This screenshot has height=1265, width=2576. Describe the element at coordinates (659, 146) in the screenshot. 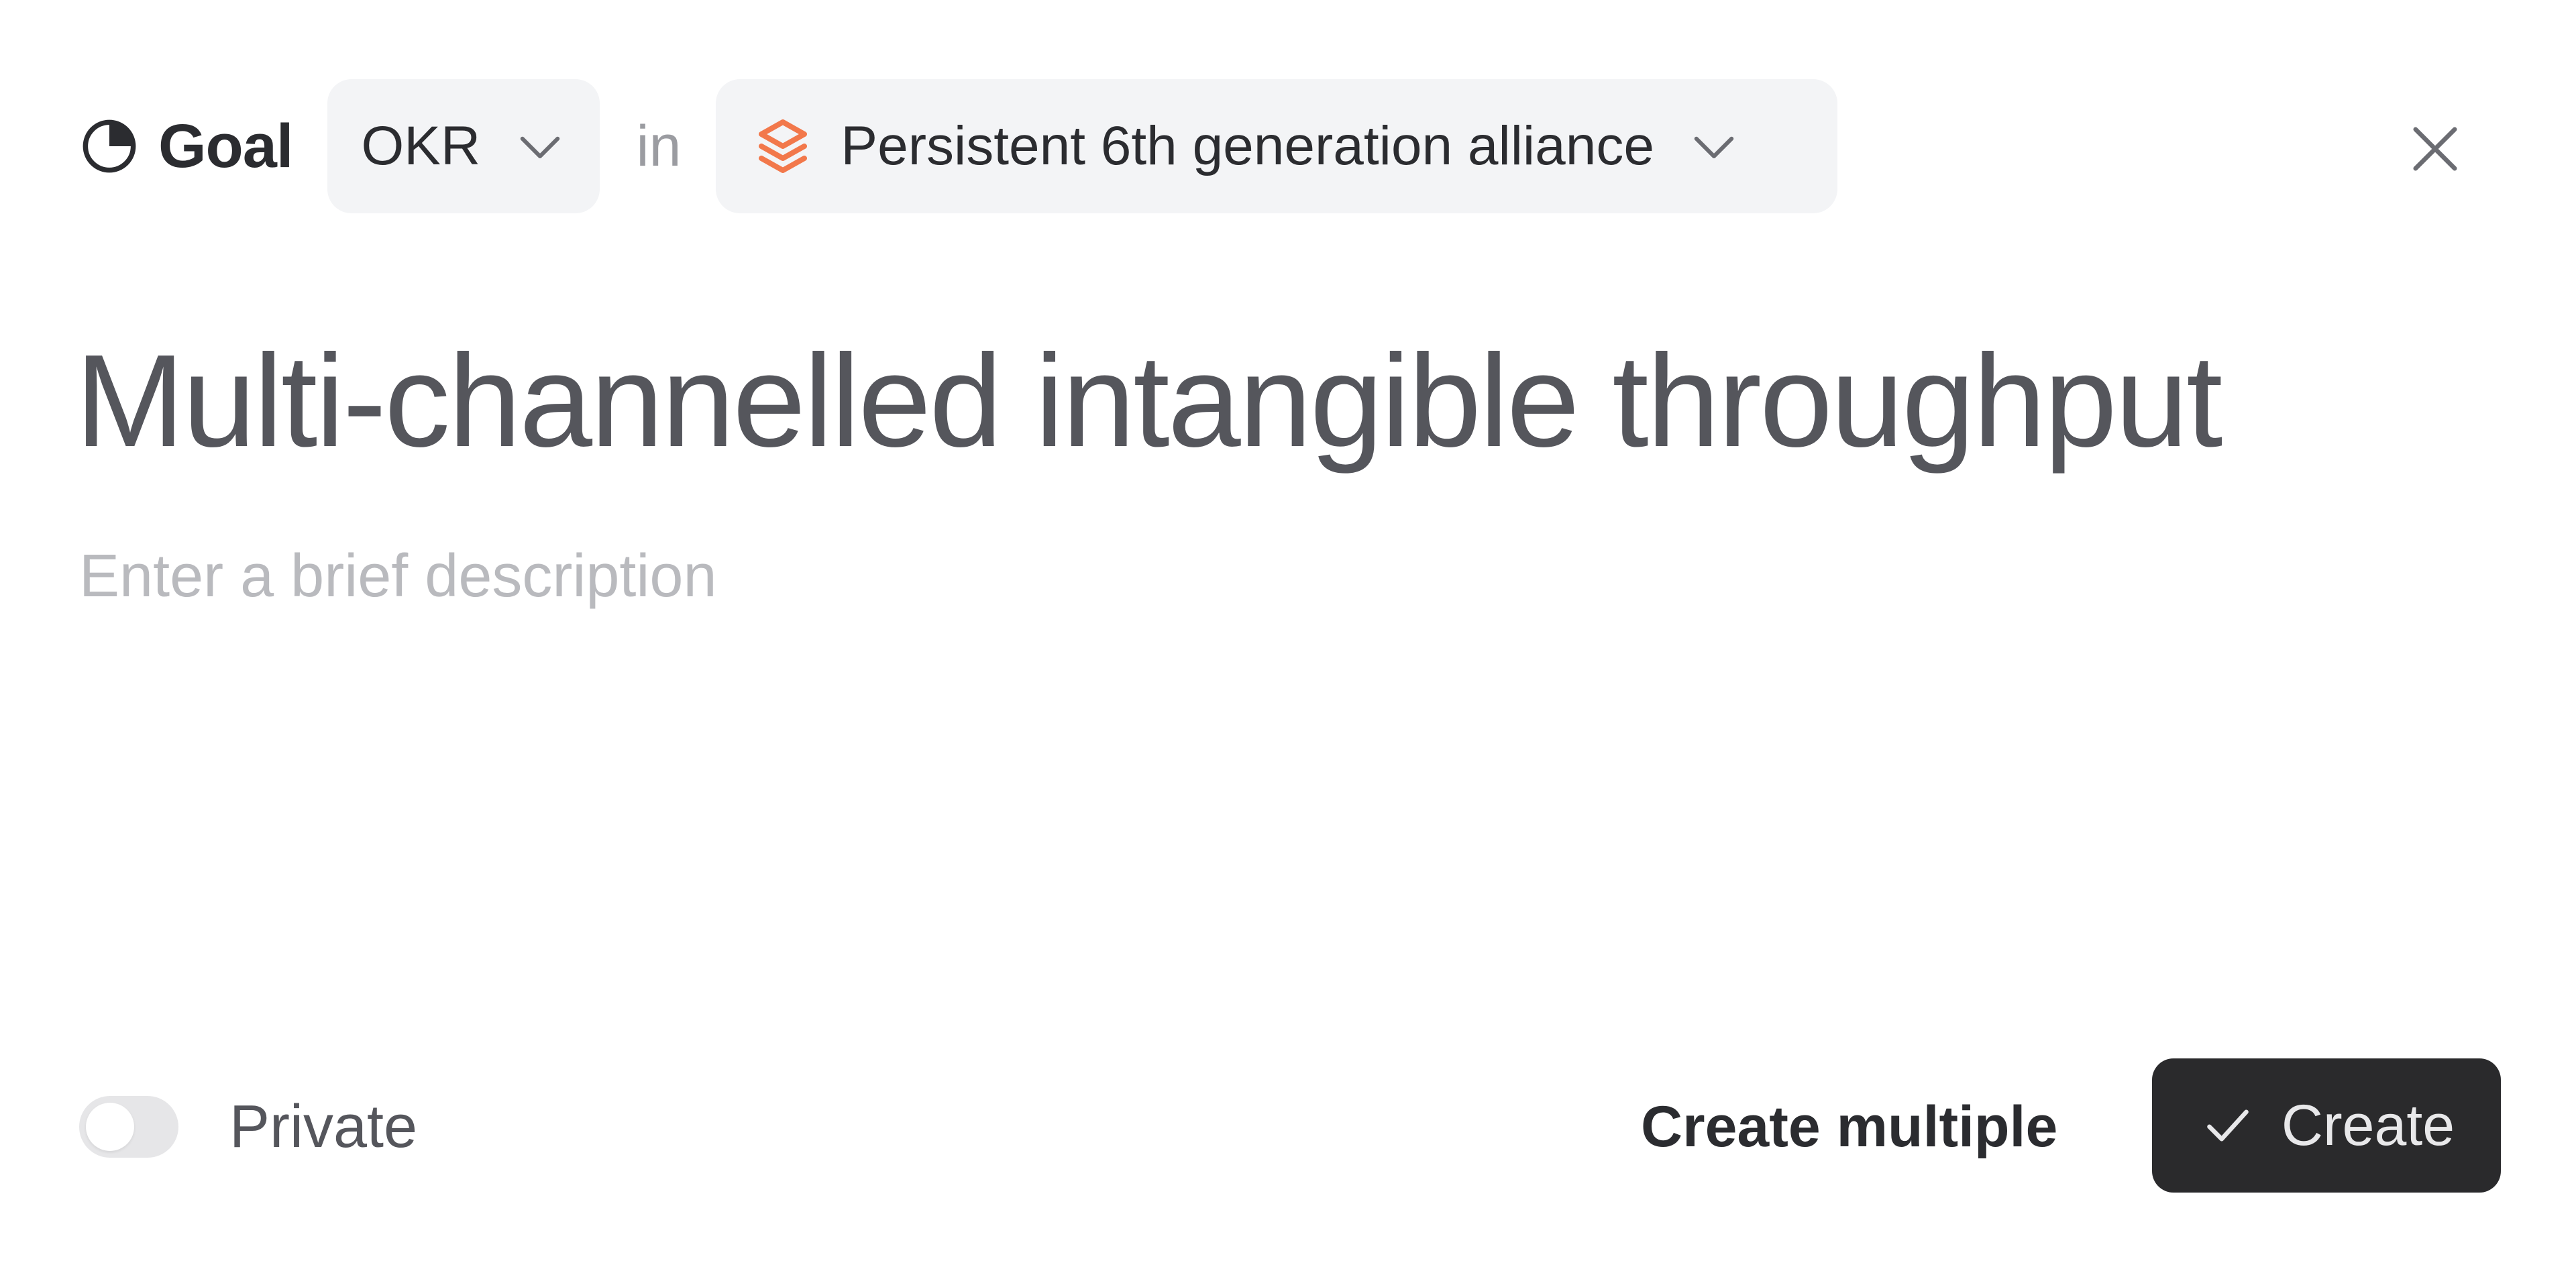

I see `connector-text: in` at that location.